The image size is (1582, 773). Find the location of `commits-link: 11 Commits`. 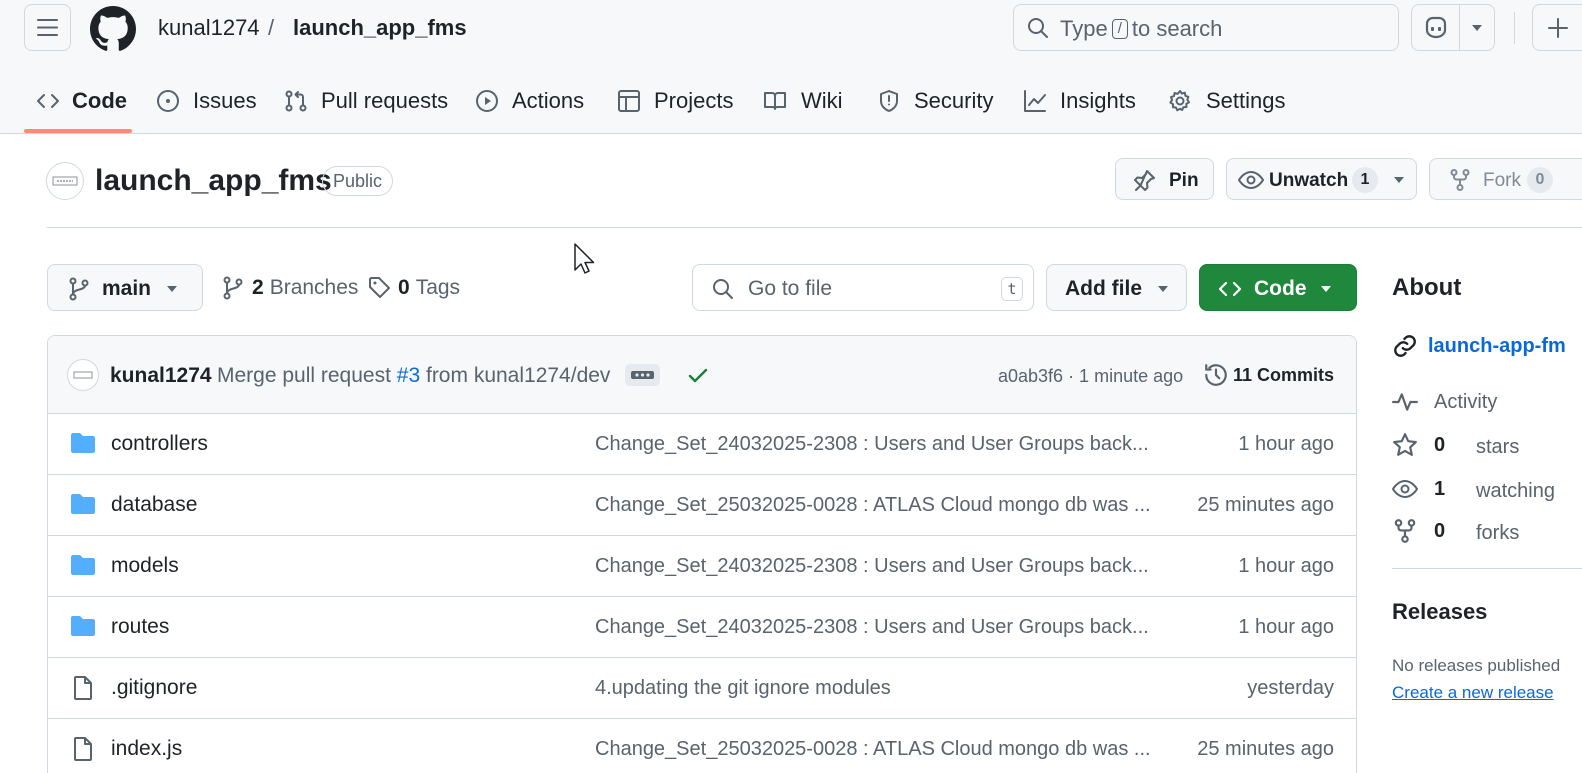

commits-link: 11 Commits is located at coordinates (1268, 375).